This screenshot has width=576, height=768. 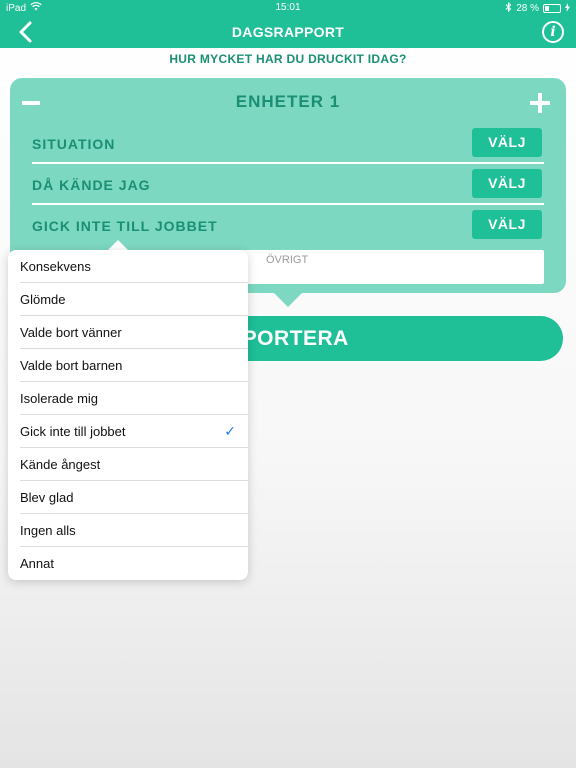 What do you see at coordinates (288, 59) in the screenshot?
I see `question-heading: HUR MYCKET HAR DU DRUCKIT IDAG?` at bounding box center [288, 59].